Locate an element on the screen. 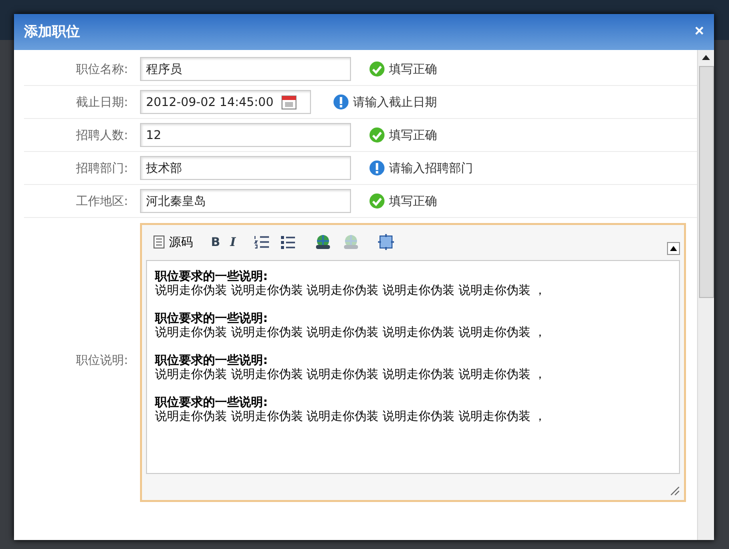  validation-message: 请输入截止日期 is located at coordinates (395, 102).